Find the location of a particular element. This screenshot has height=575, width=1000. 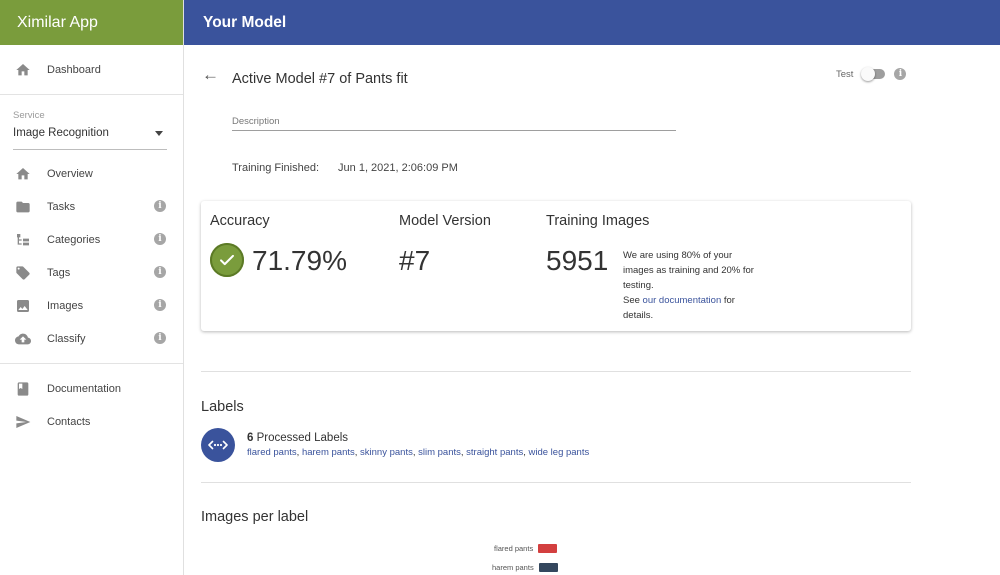

sidebar-item-label: Documentation is located at coordinates (84, 388).